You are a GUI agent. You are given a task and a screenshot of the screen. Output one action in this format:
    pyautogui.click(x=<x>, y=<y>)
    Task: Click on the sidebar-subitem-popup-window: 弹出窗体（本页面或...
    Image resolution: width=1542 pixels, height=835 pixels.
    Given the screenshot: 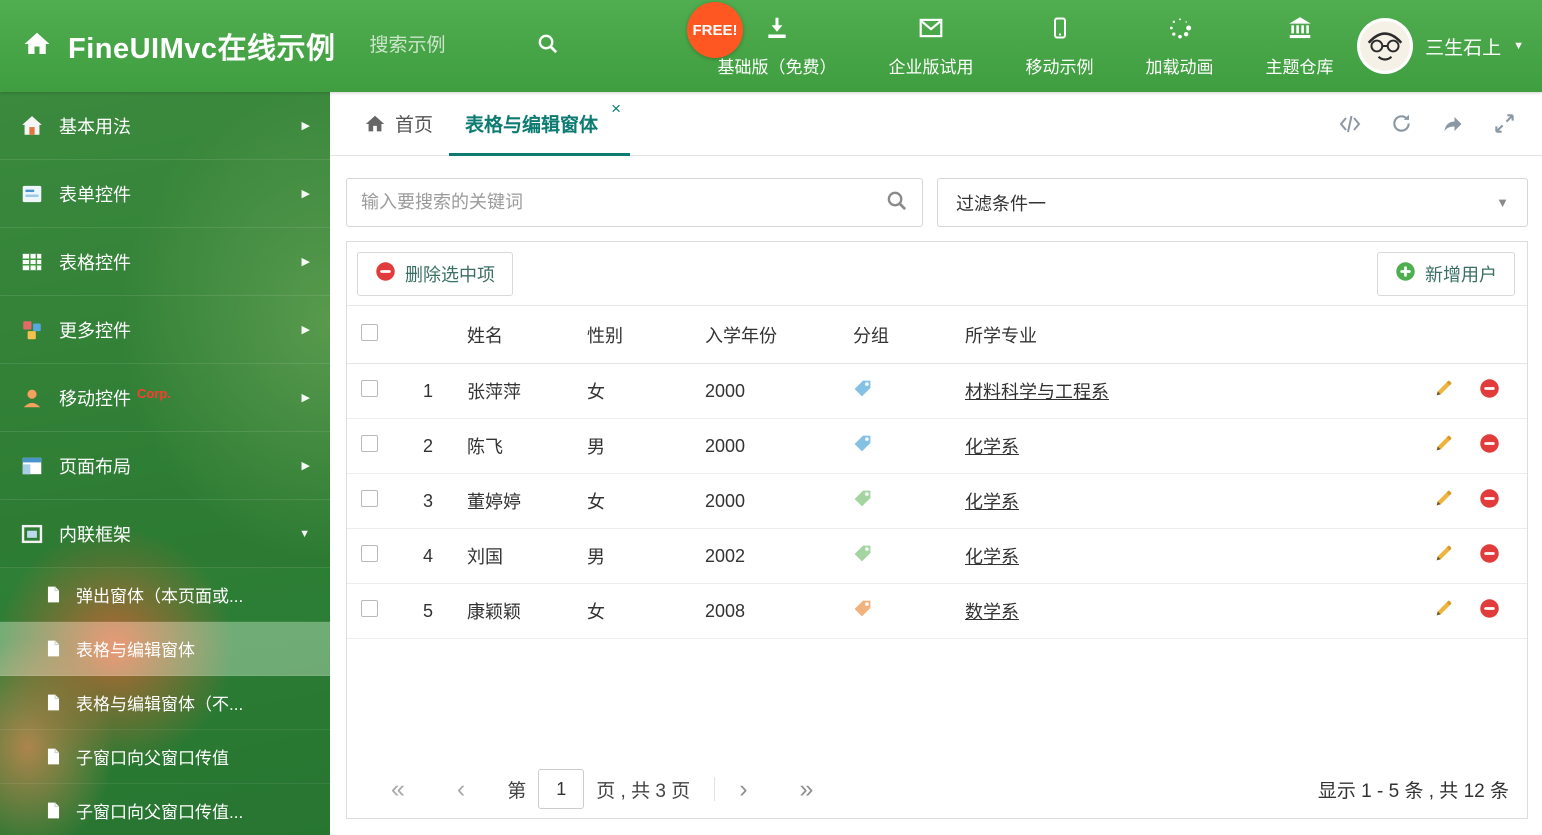 What is the action you would take?
    pyautogui.click(x=165, y=595)
    